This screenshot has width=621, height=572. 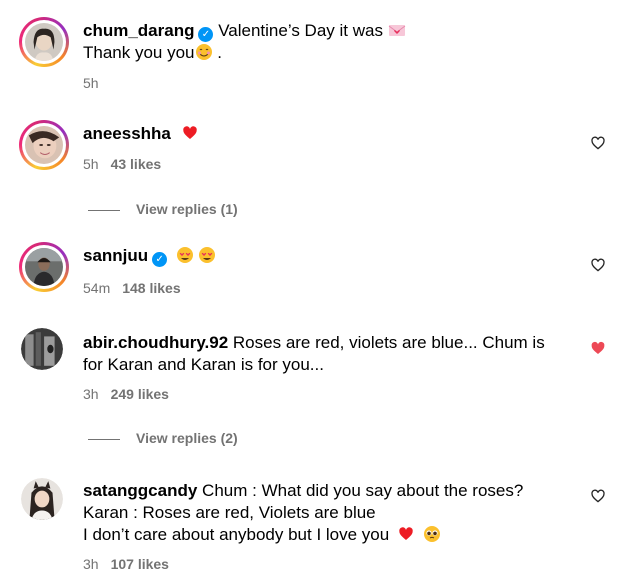 I want to click on view-replies-button: View replies (2), so click(x=163, y=438).